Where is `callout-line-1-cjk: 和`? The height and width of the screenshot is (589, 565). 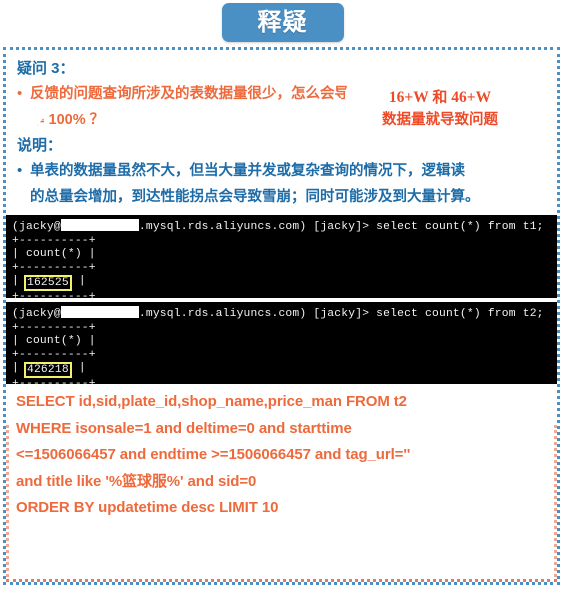 callout-line-1-cjk: 和 is located at coordinates (440, 97).